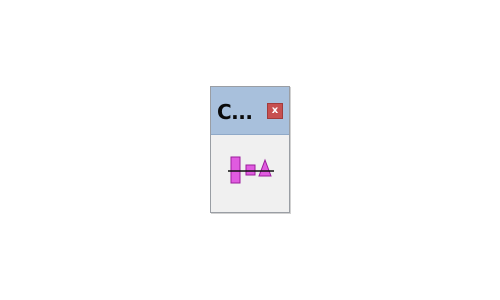 The height and width of the screenshot is (300, 500). I want to click on tool-window: C... x, so click(250, 149).